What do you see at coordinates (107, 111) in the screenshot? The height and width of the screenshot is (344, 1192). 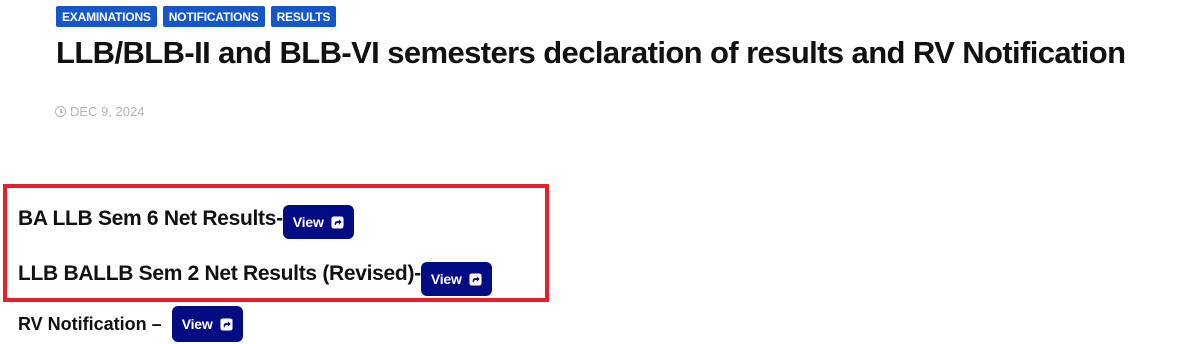 I see `post-date-text: DEC 9, 2024` at bounding box center [107, 111].